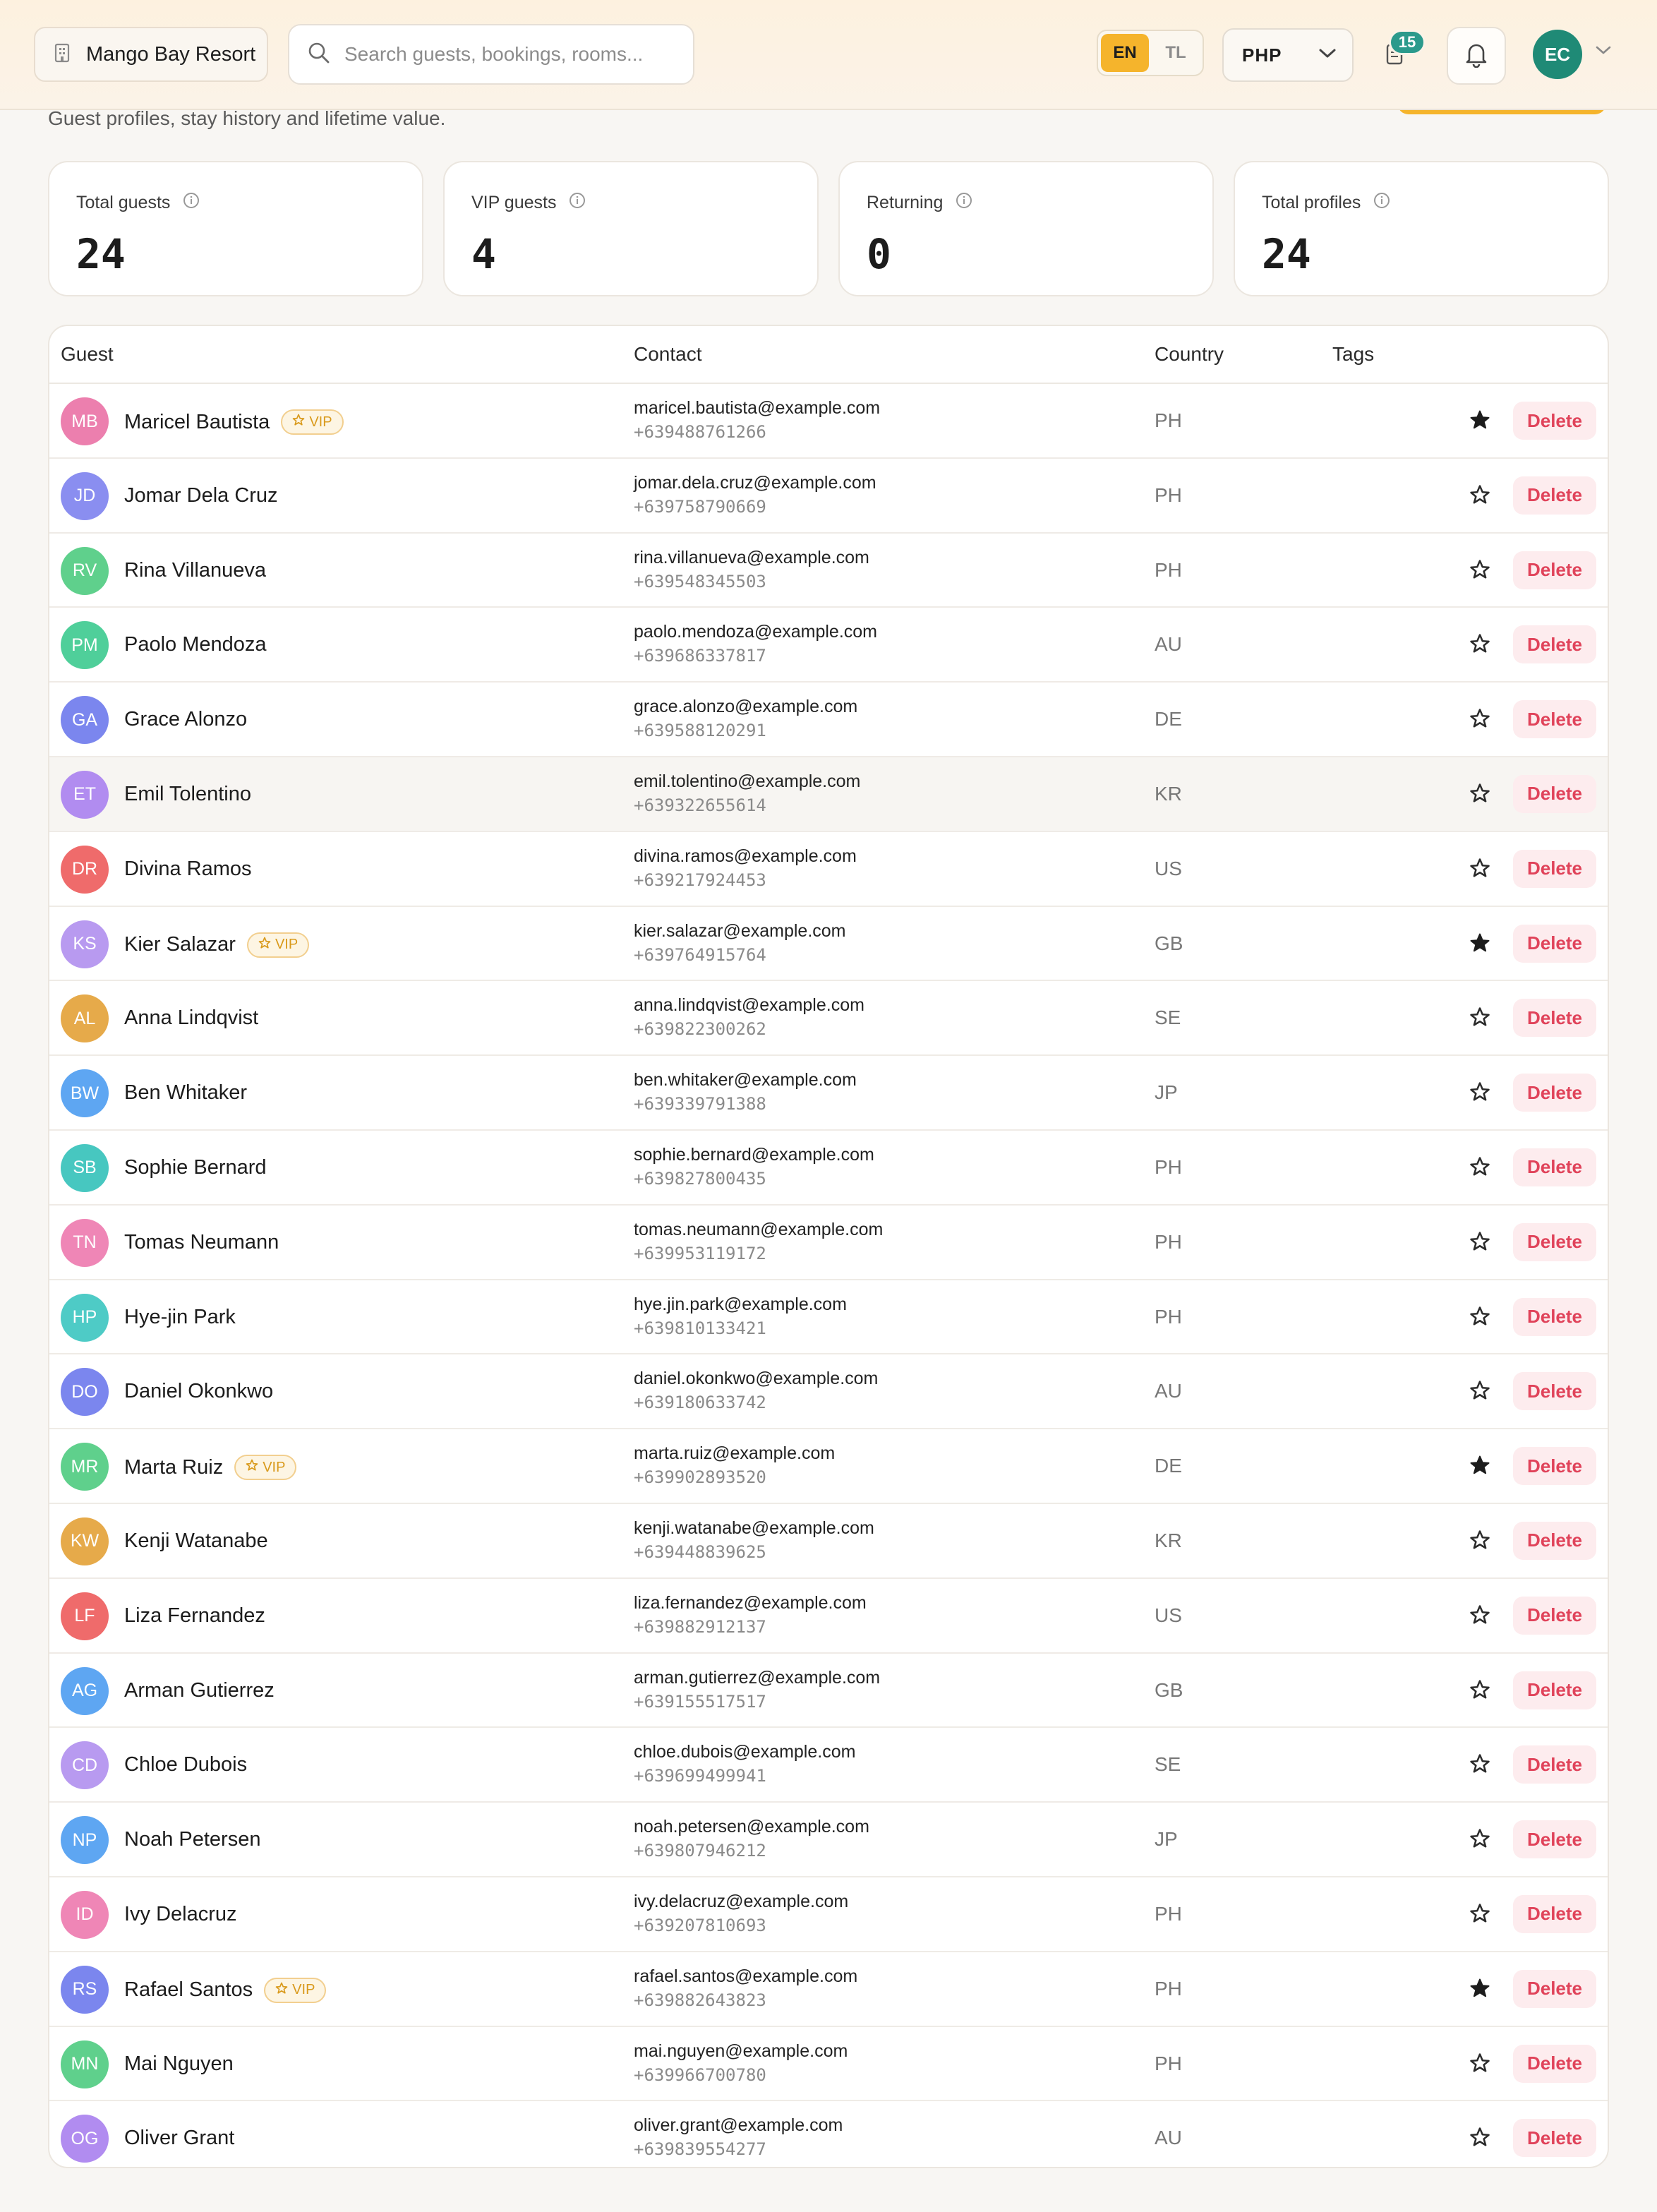 The height and width of the screenshot is (2212, 1657). I want to click on guest-name: Kenji Watanabe, so click(196, 1541).